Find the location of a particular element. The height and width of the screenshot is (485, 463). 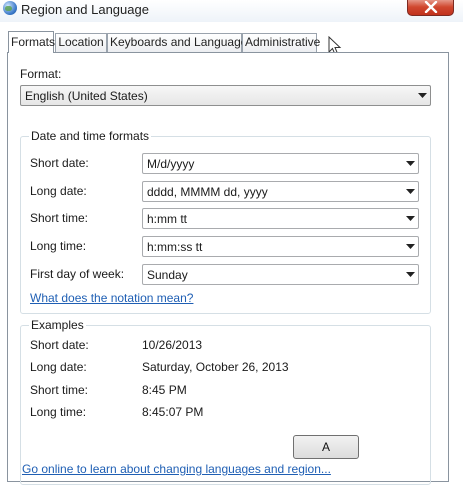

example-long-time-value: 8:45:07 PM is located at coordinates (173, 412).